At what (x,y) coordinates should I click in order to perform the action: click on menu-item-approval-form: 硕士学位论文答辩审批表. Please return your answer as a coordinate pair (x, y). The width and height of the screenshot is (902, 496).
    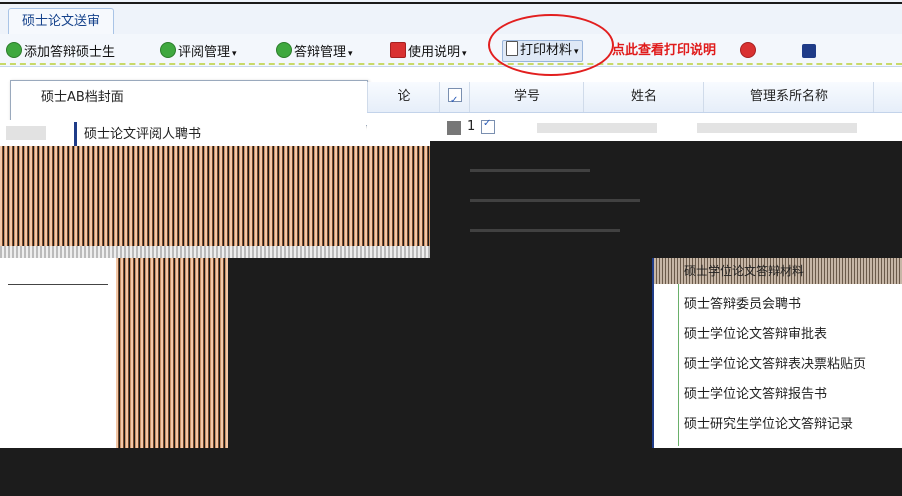
    Looking at the image, I should click on (755, 335).